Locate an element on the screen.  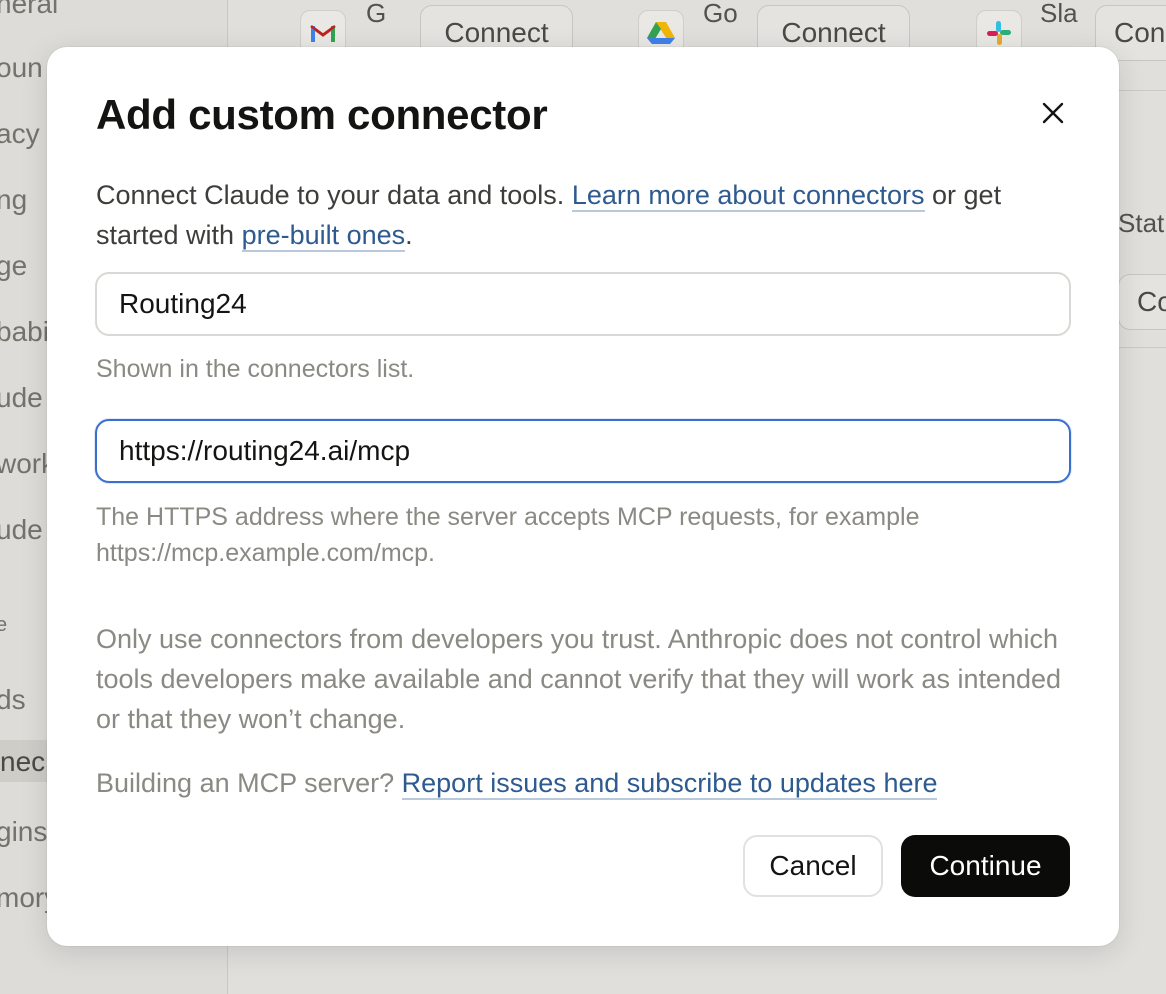
building-text: Building an MCP server? is located at coordinates (249, 783).